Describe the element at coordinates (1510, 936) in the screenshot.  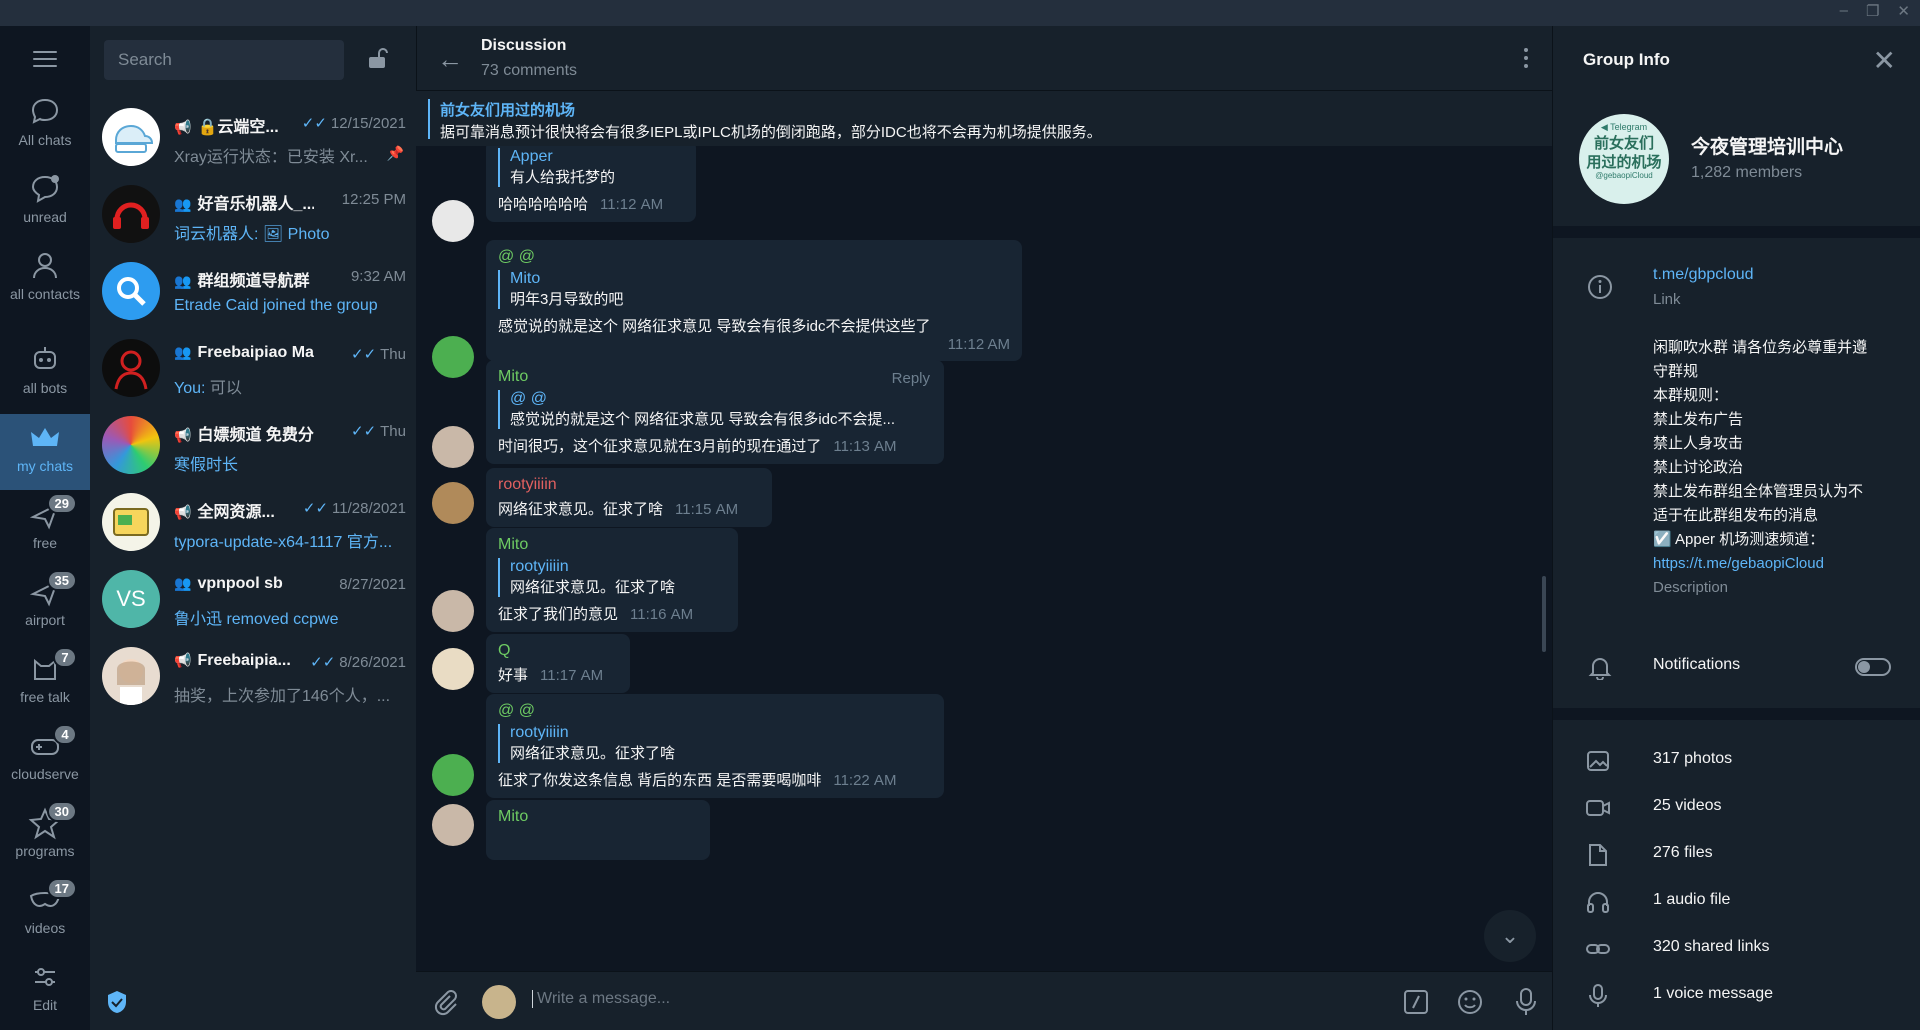
I see `scroll-down-button: ⌄` at that location.